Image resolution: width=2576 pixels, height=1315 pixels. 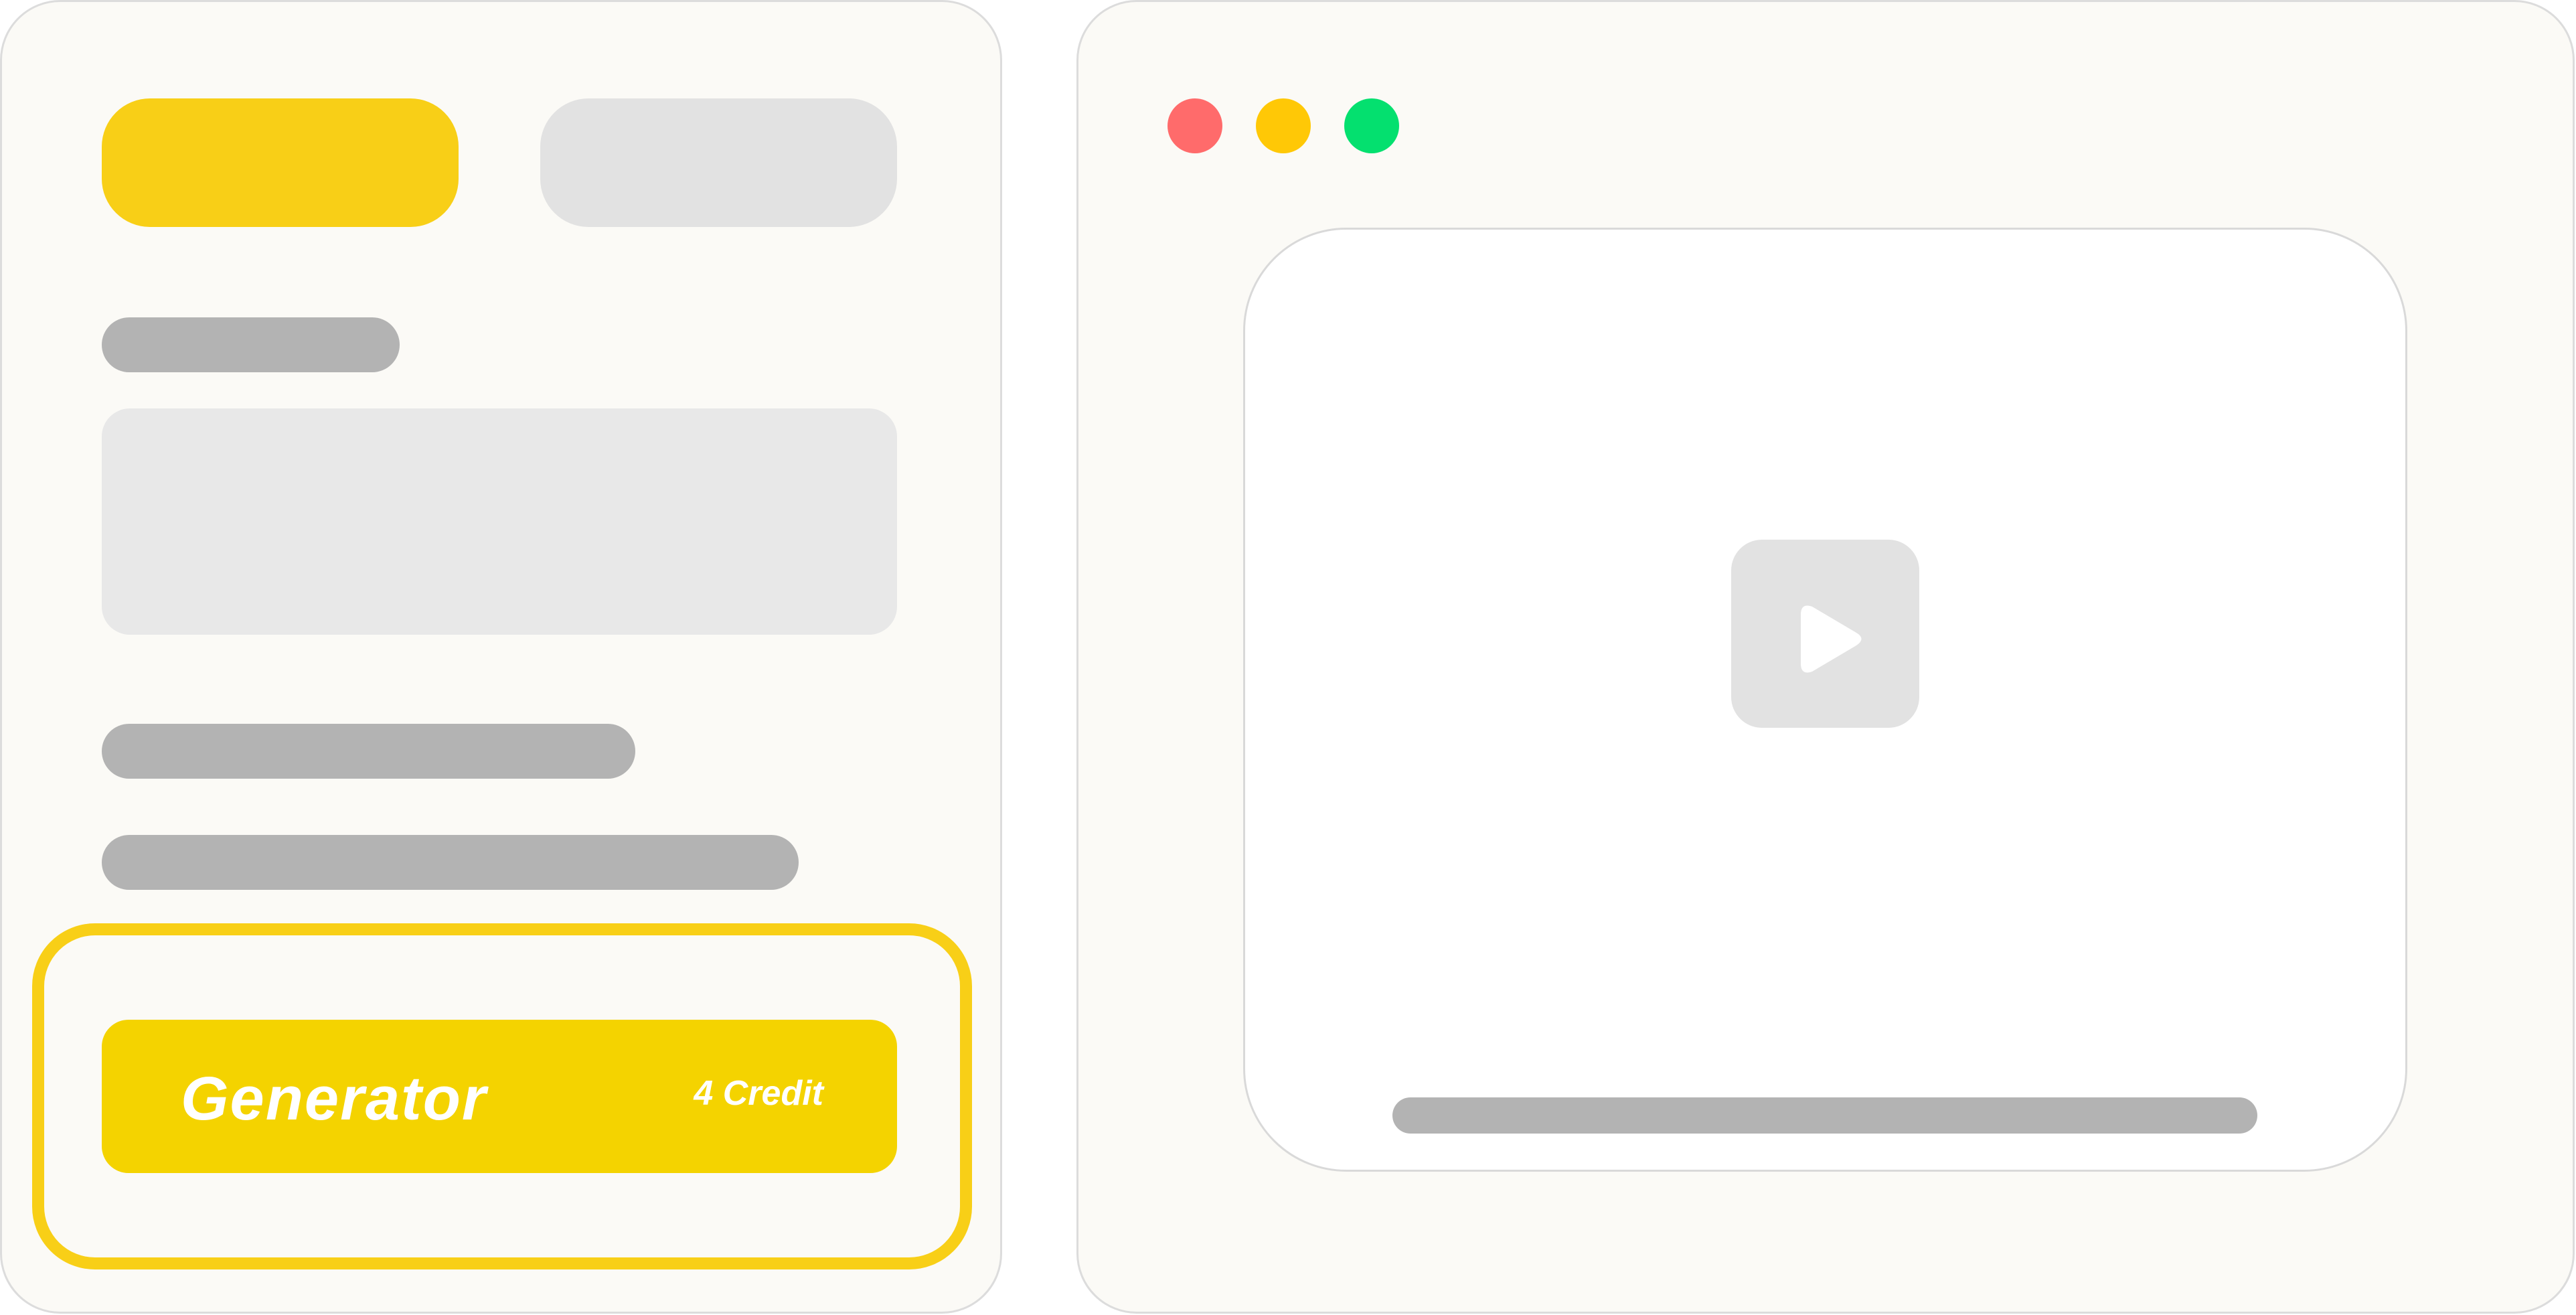 What do you see at coordinates (499, 521) in the screenshot?
I see `prompt-input-placeholder` at bounding box center [499, 521].